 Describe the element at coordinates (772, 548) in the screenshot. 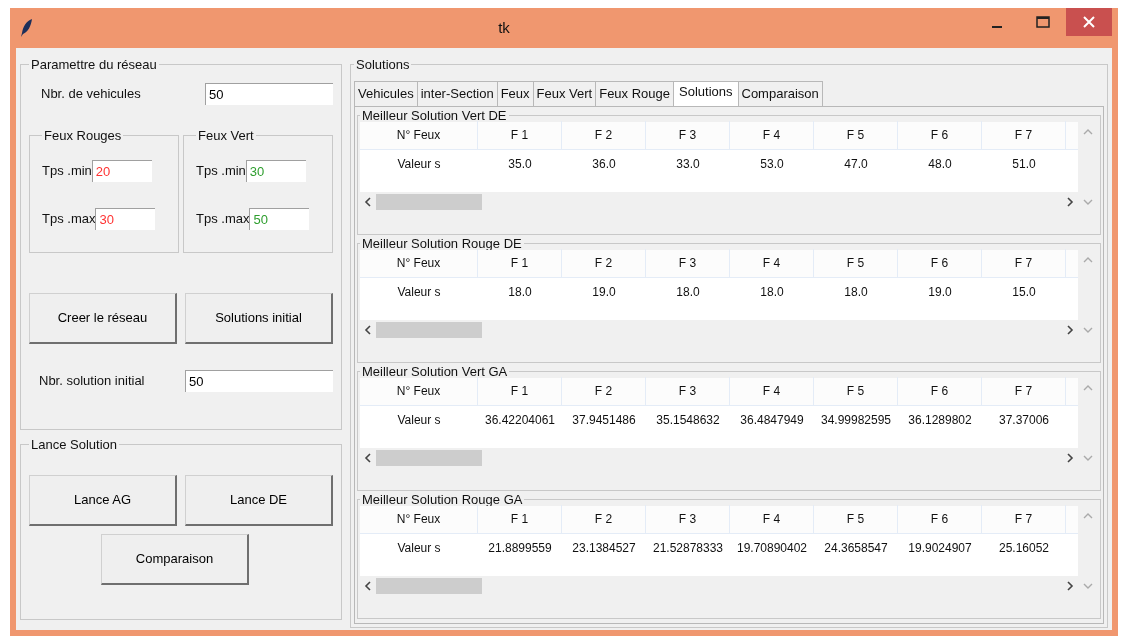

I see `table-cell-text: 19.70890402` at that location.